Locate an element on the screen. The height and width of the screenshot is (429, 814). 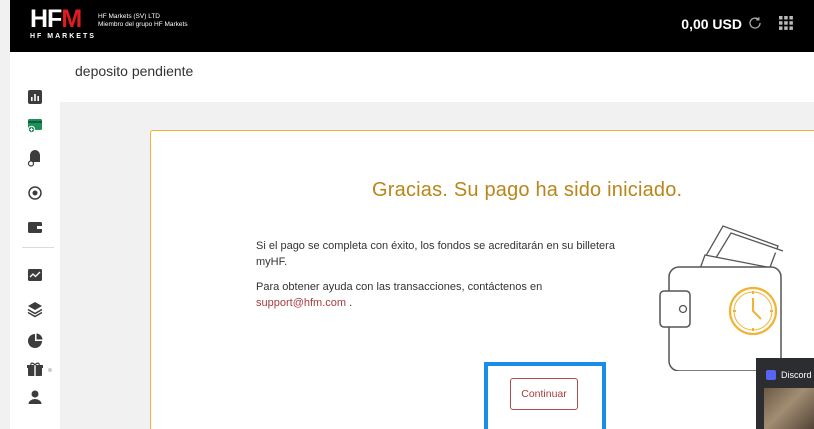
apps-grid-icon is located at coordinates (786, 23).